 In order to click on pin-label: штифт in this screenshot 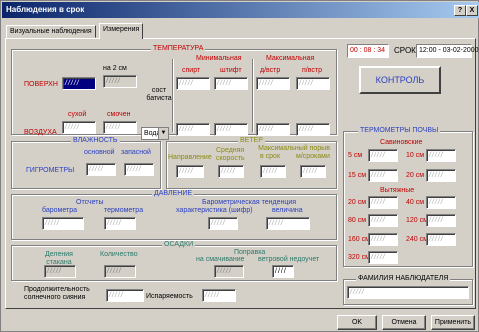, I will do `click(231, 70)`.